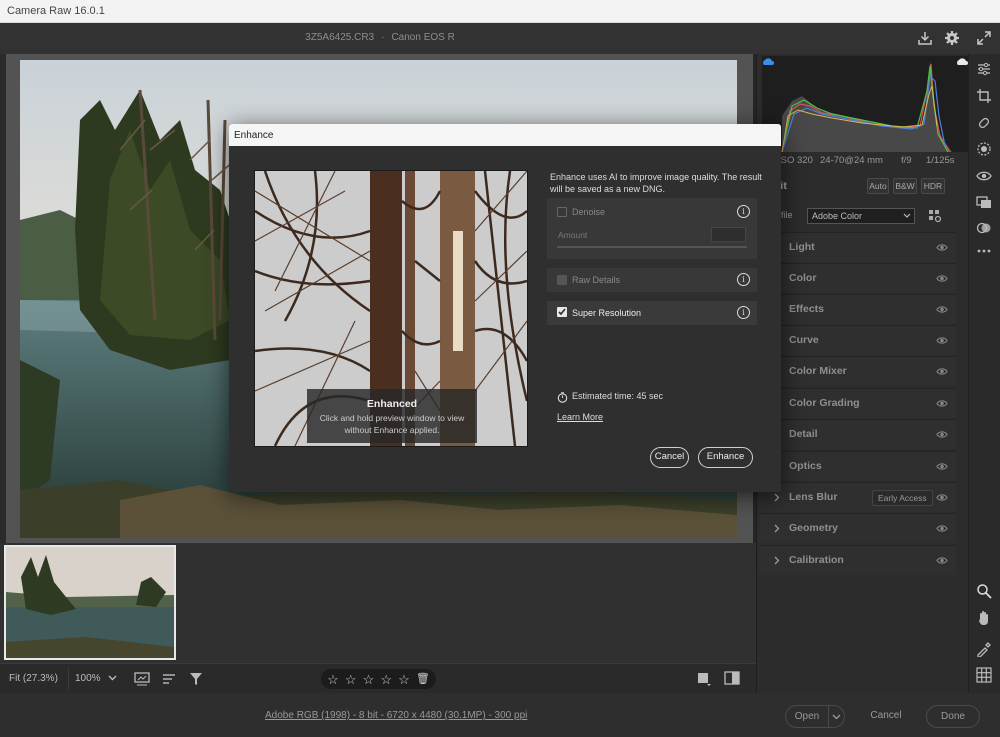 The image size is (1000, 737). I want to click on fit-zoom-button: Fit (27.3%), so click(33, 679).